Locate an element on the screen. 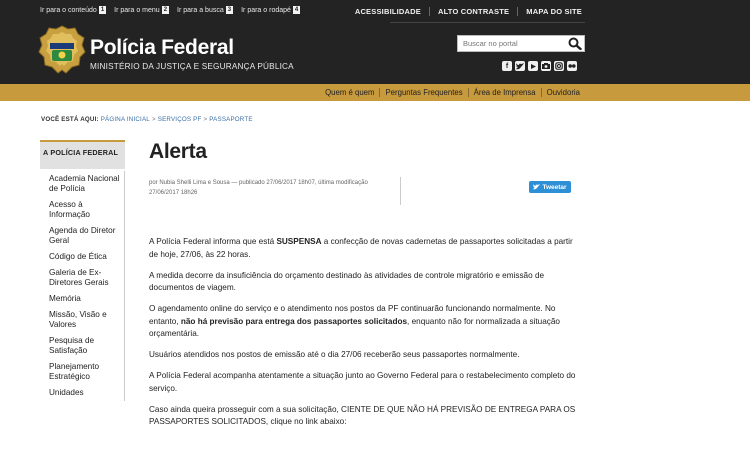 The height and width of the screenshot is (450, 750). photo-icon is located at coordinates (572, 66).